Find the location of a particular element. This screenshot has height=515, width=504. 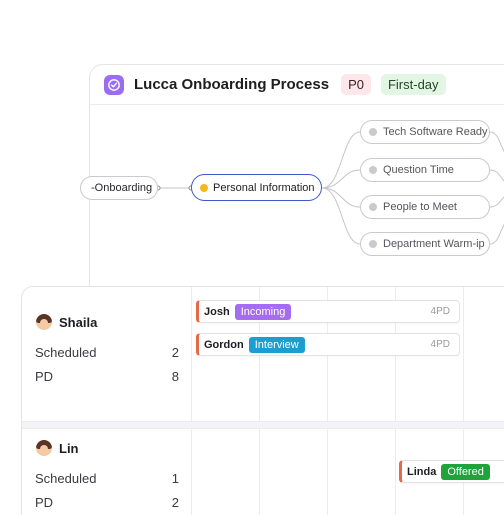

priority-tag: P0 is located at coordinates (356, 84).